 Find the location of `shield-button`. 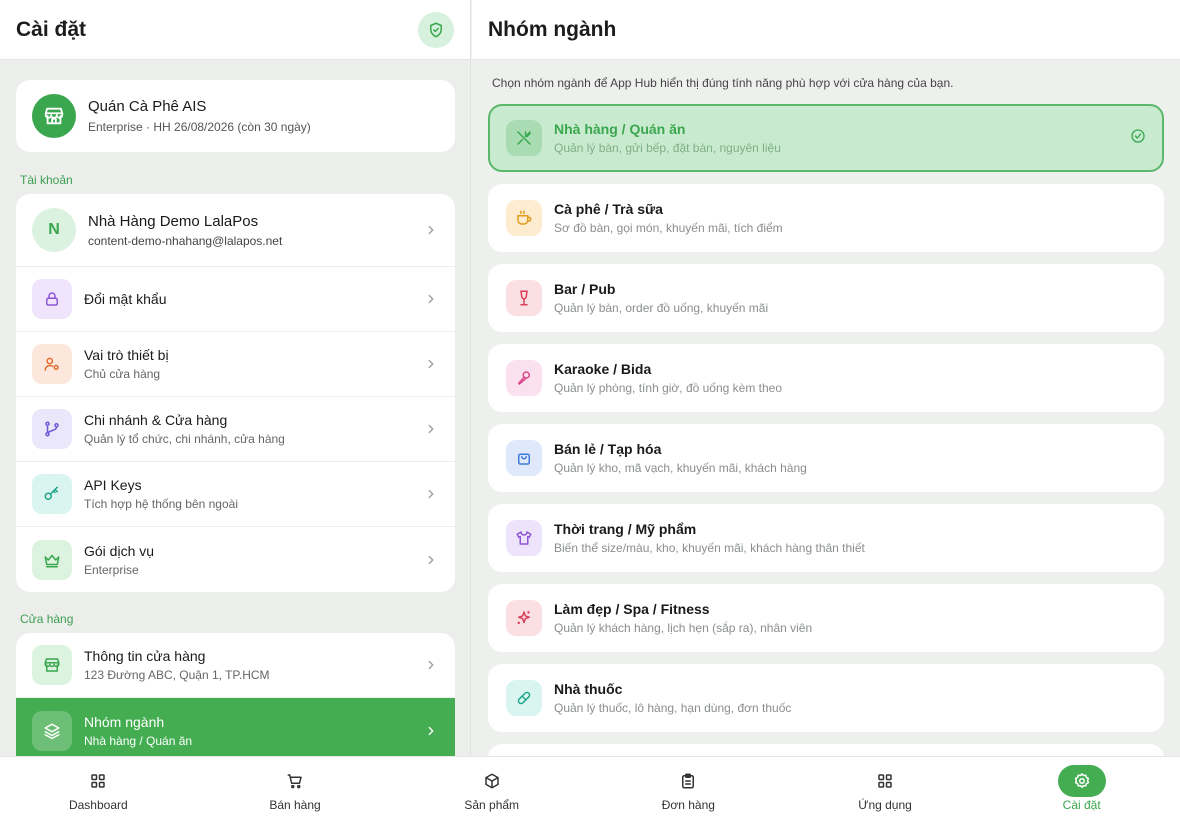

shield-button is located at coordinates (436, 29).